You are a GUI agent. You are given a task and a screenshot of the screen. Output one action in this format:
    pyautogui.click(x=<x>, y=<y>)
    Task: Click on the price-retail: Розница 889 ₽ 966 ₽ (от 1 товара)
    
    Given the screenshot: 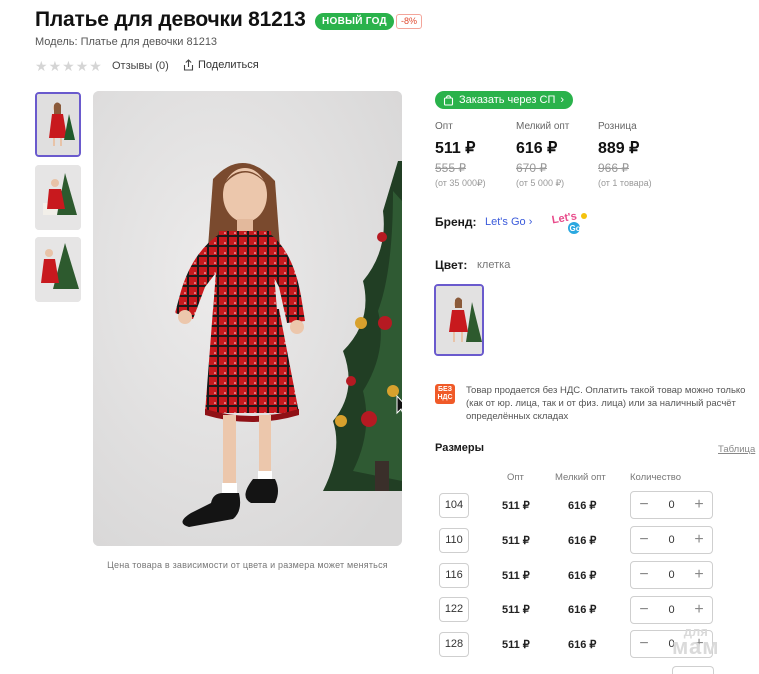 What is the action you would take?
    pyautogui.click(x=625, y=154)
    